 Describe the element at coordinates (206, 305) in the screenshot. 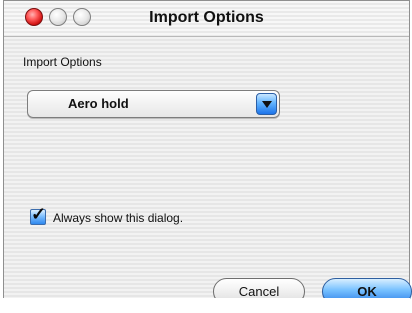

I see `bottom-margin` at that location.